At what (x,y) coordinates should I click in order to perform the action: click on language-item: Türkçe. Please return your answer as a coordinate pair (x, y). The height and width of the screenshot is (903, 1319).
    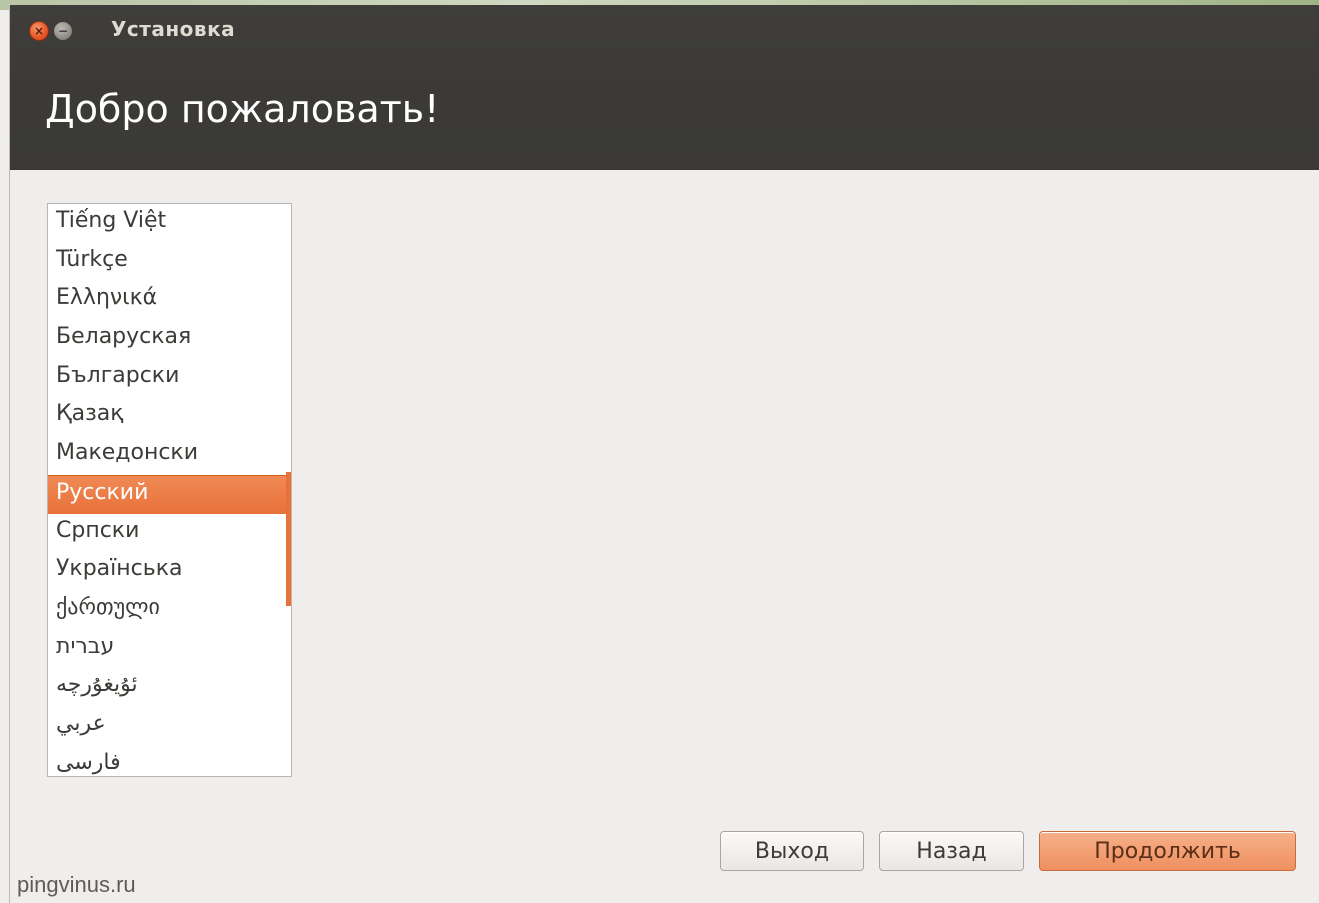
    Looking at the image, I should click on (169, 262).